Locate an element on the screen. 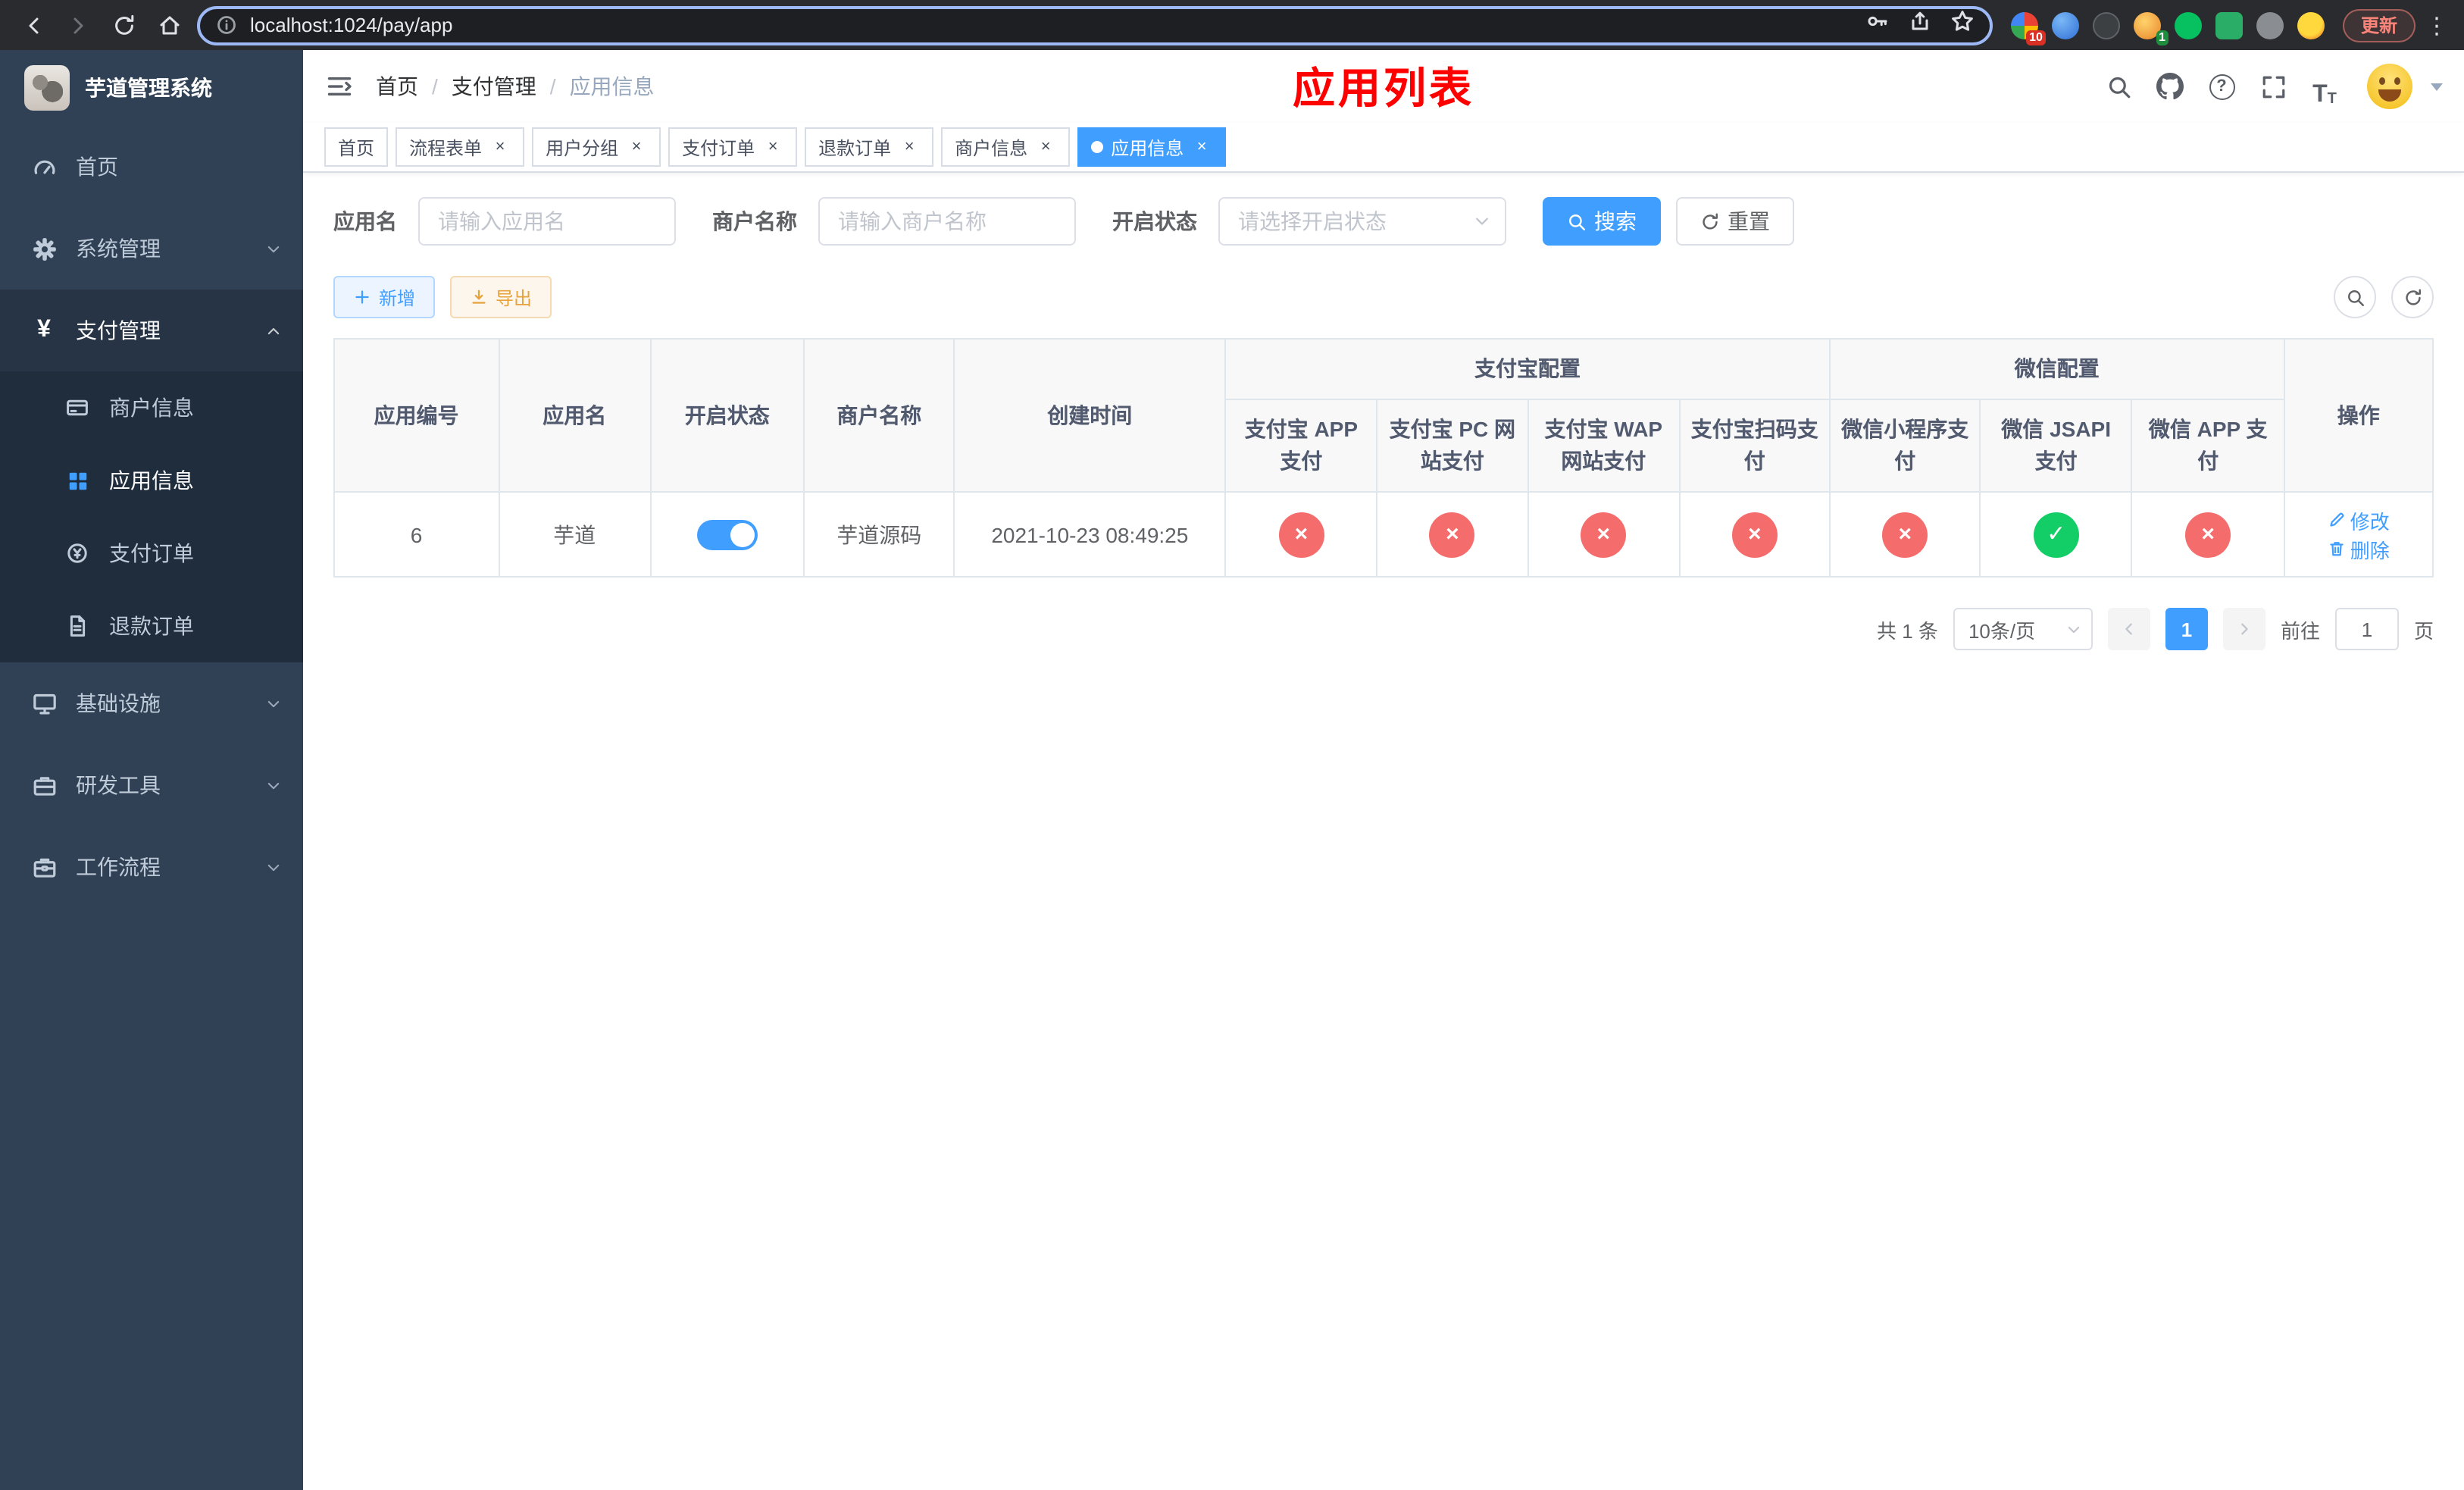 The height and width of the screenshot is (1490, 2464). breadcrumb-home: 首页 is located at coordinates (397, 87).